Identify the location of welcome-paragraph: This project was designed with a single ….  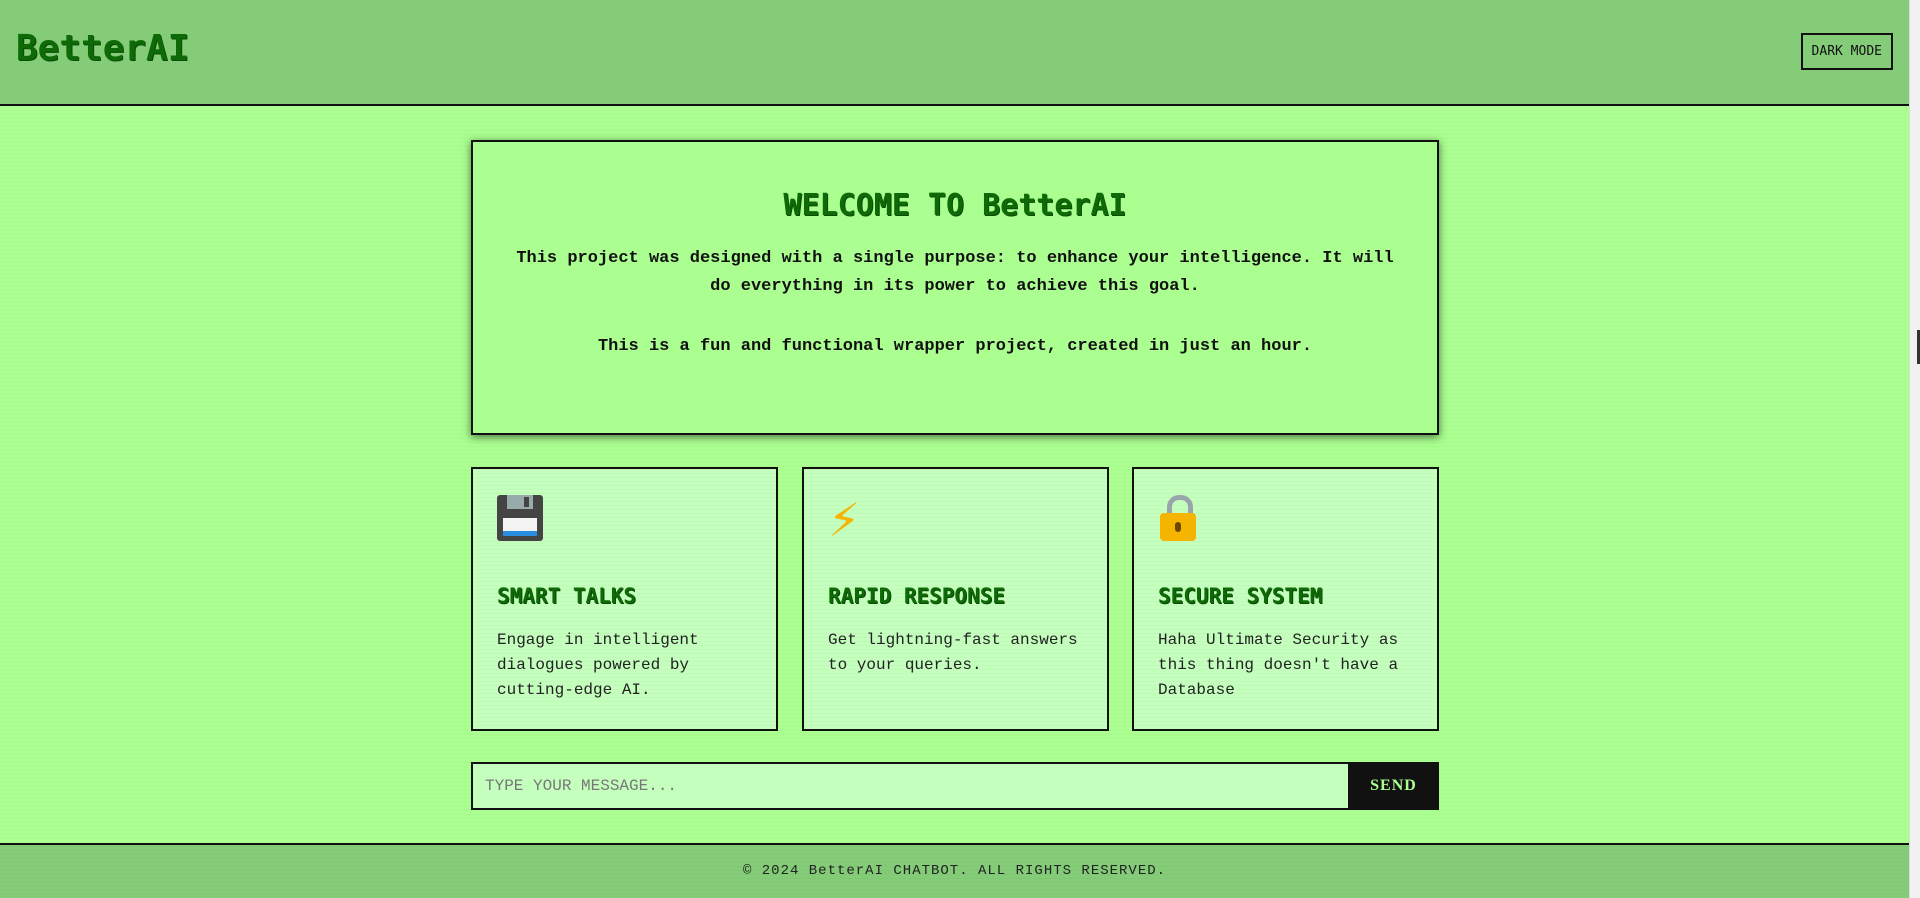
(955, 272).